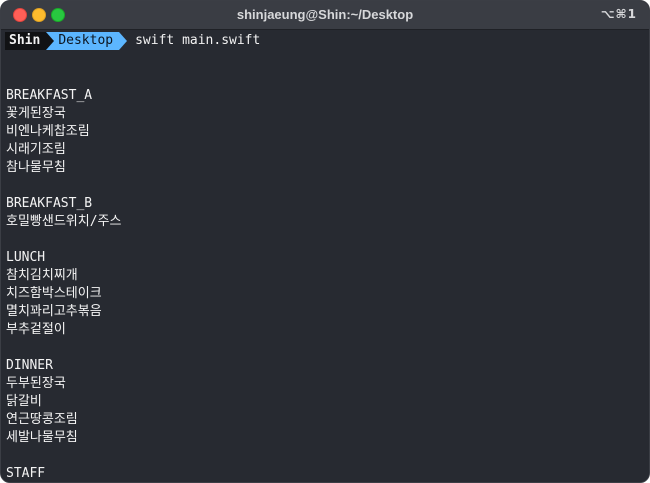 Image resolution: width=650 pixels, height=483 pixels. I want to click on title-bar: shinjaeung@Shin:~/Desktop ⌥⌘1, so click(325, 15).